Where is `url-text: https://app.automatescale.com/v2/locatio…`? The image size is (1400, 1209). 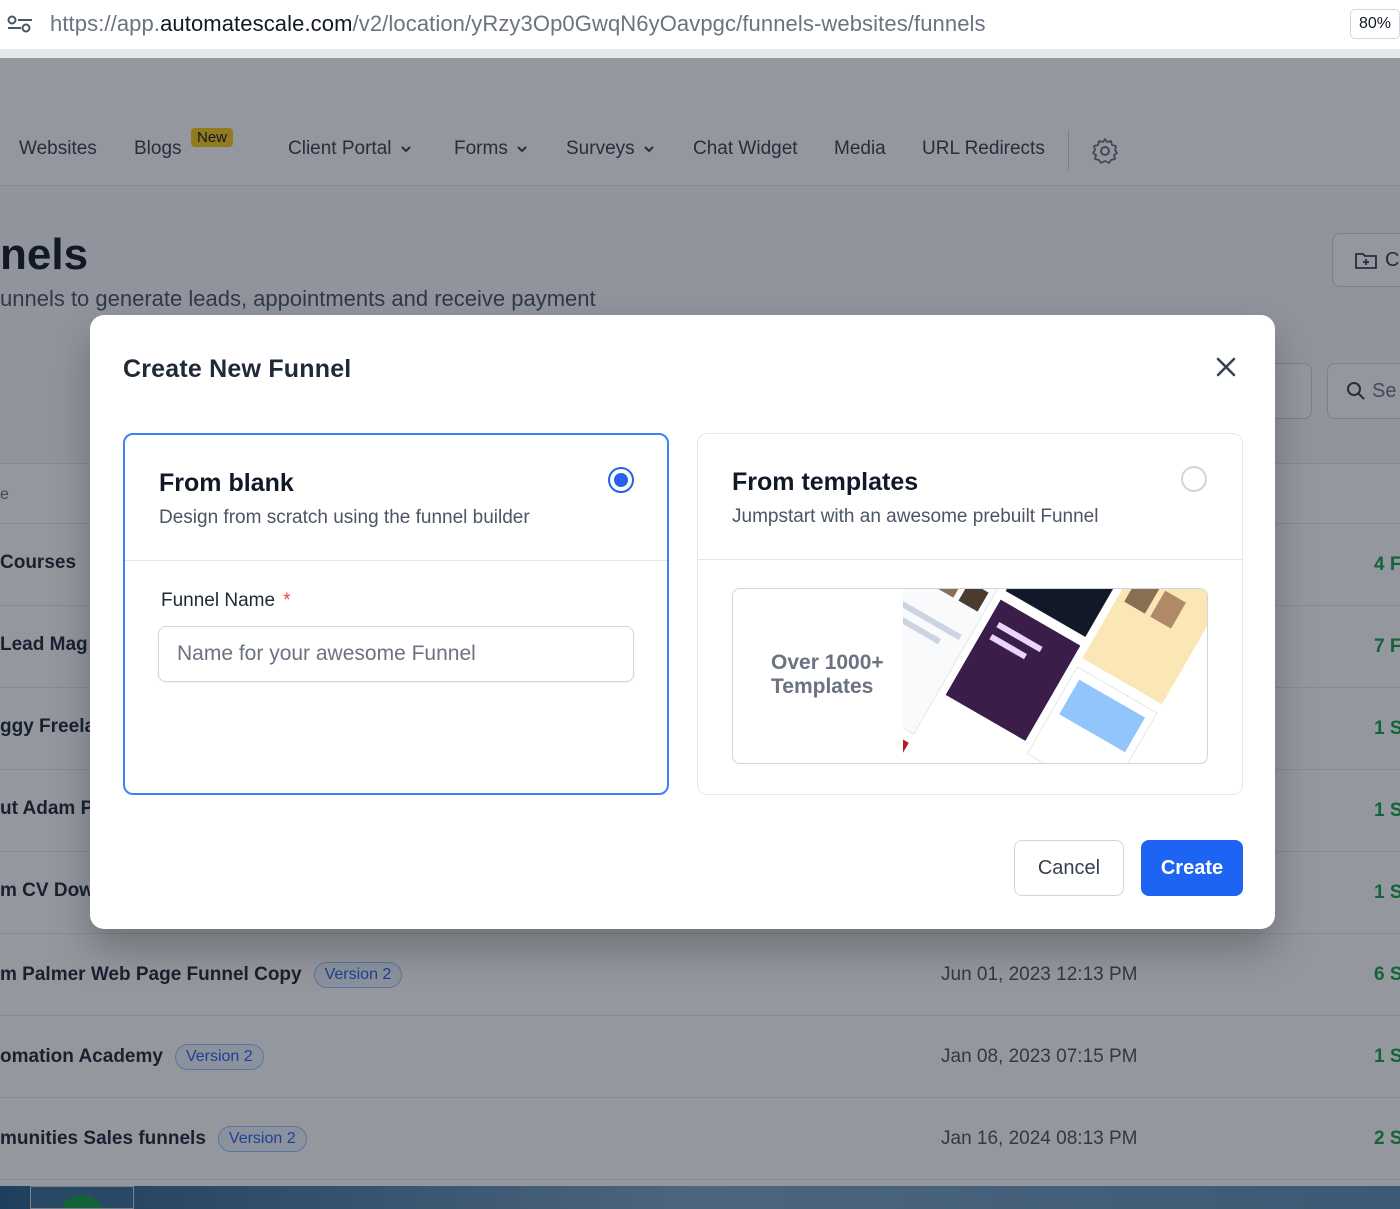 url-text: https://app.automatescale.com/v2/locatio… is located at coordinates (518, 24).